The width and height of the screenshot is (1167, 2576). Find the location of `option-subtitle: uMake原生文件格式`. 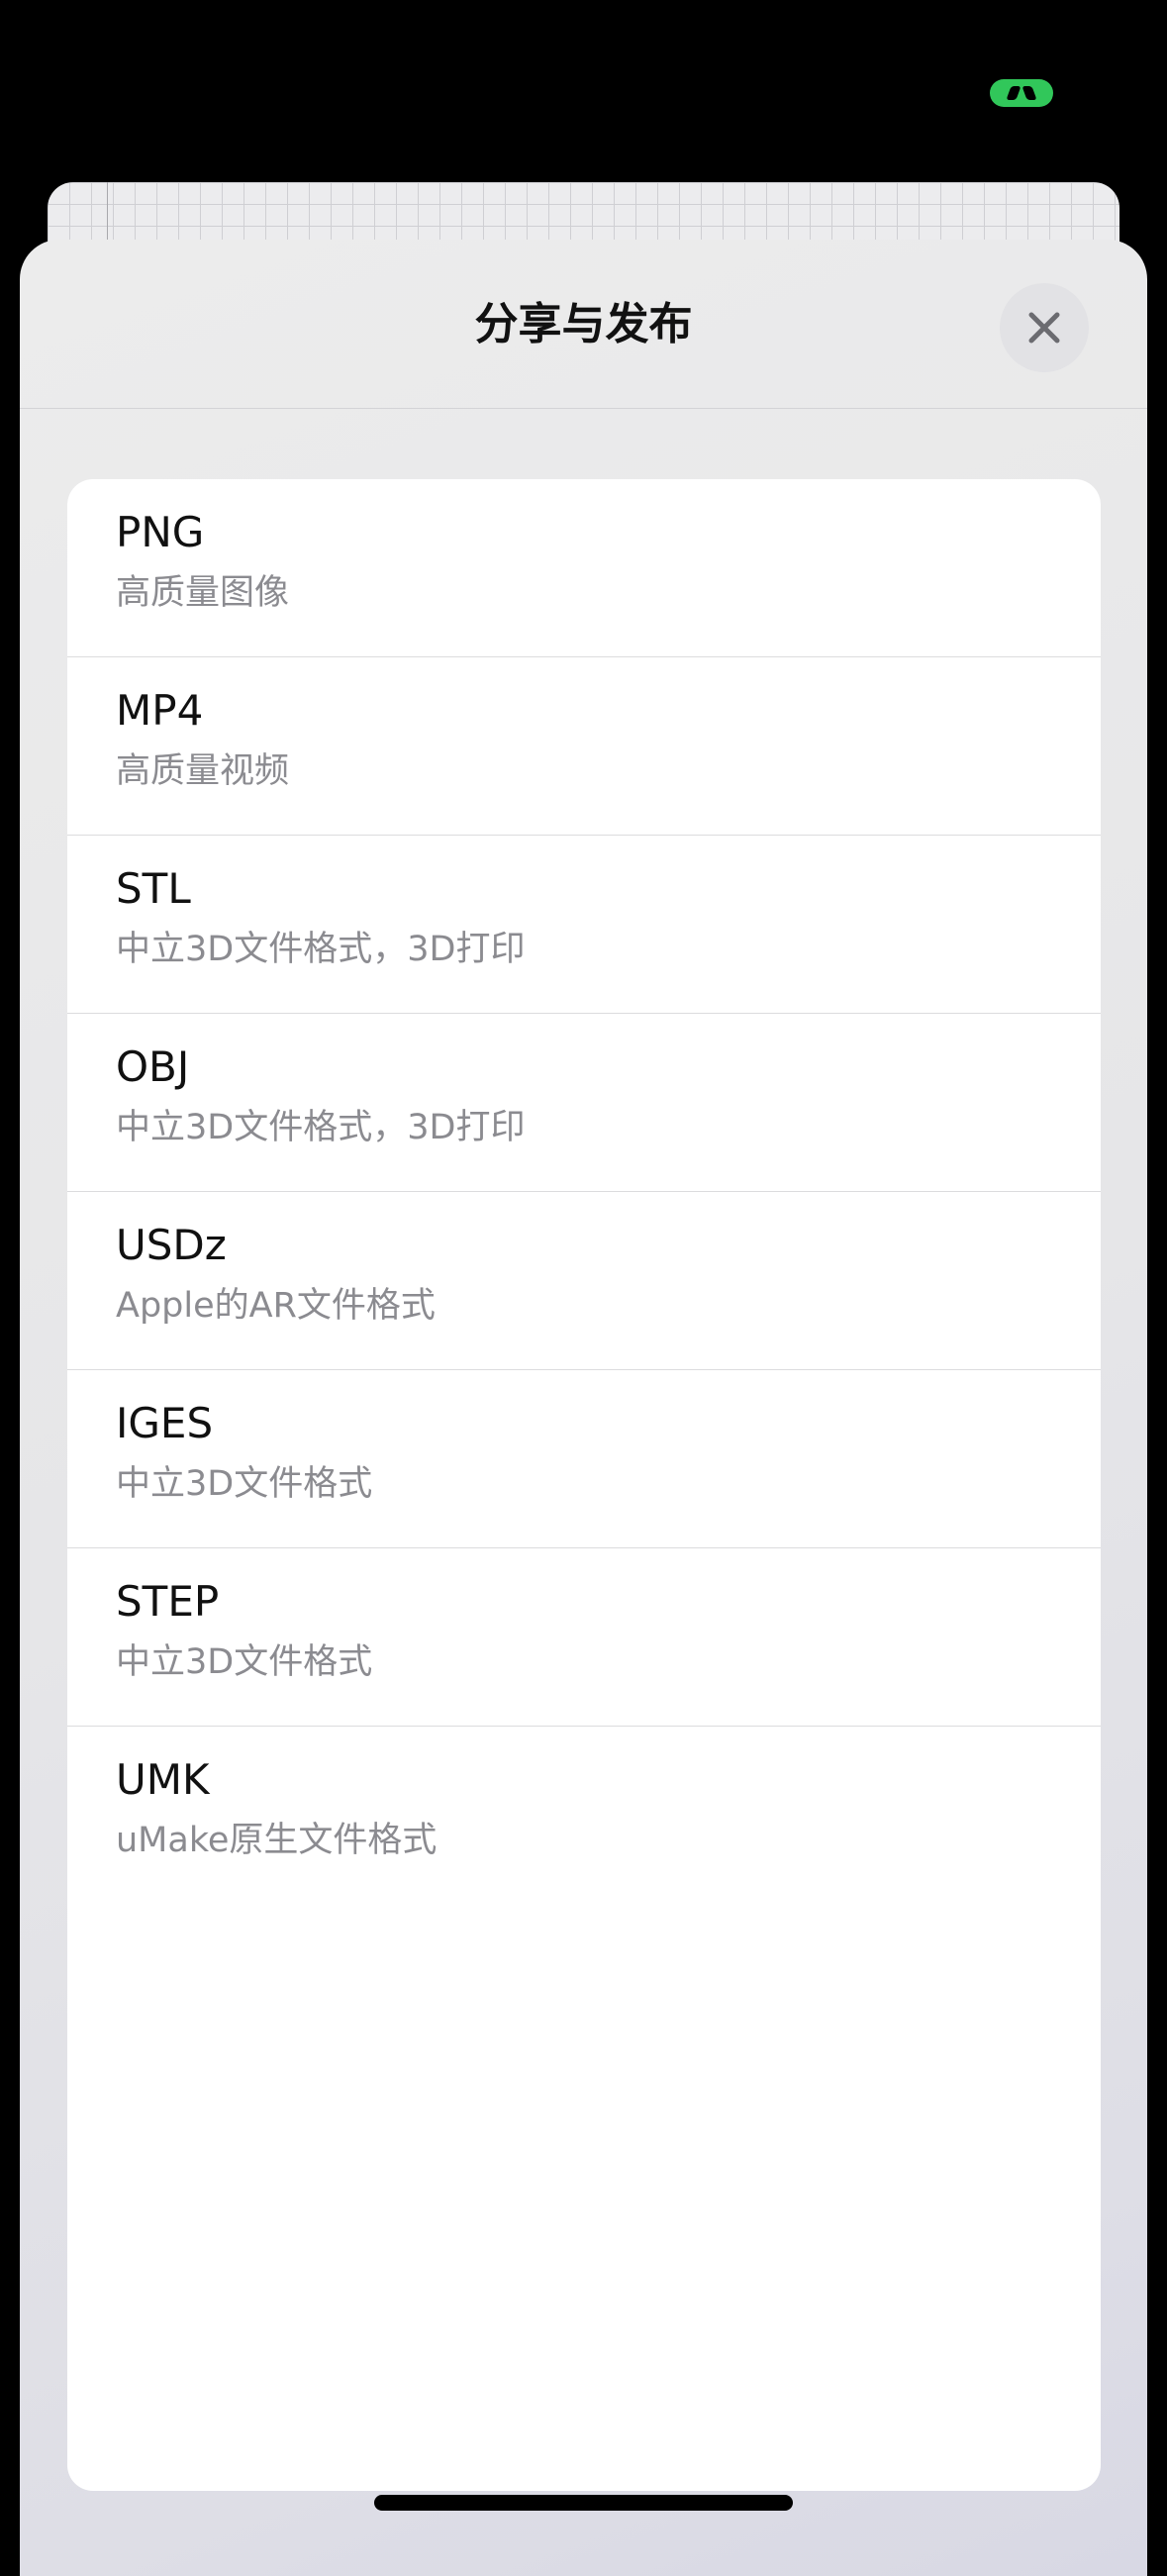

option-subtitle: uMake原生文件格式 is located at coordinates (277, 1841).